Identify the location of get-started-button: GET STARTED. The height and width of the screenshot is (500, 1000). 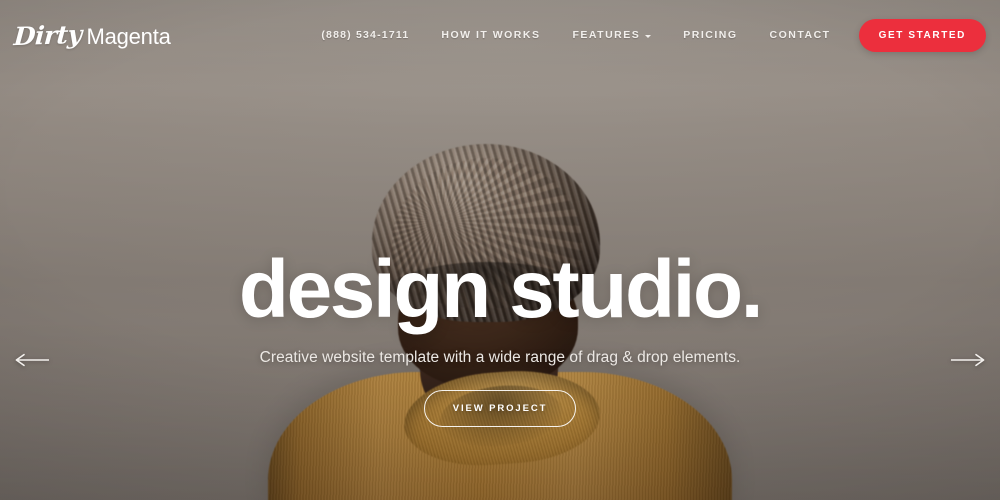
(922, 35).